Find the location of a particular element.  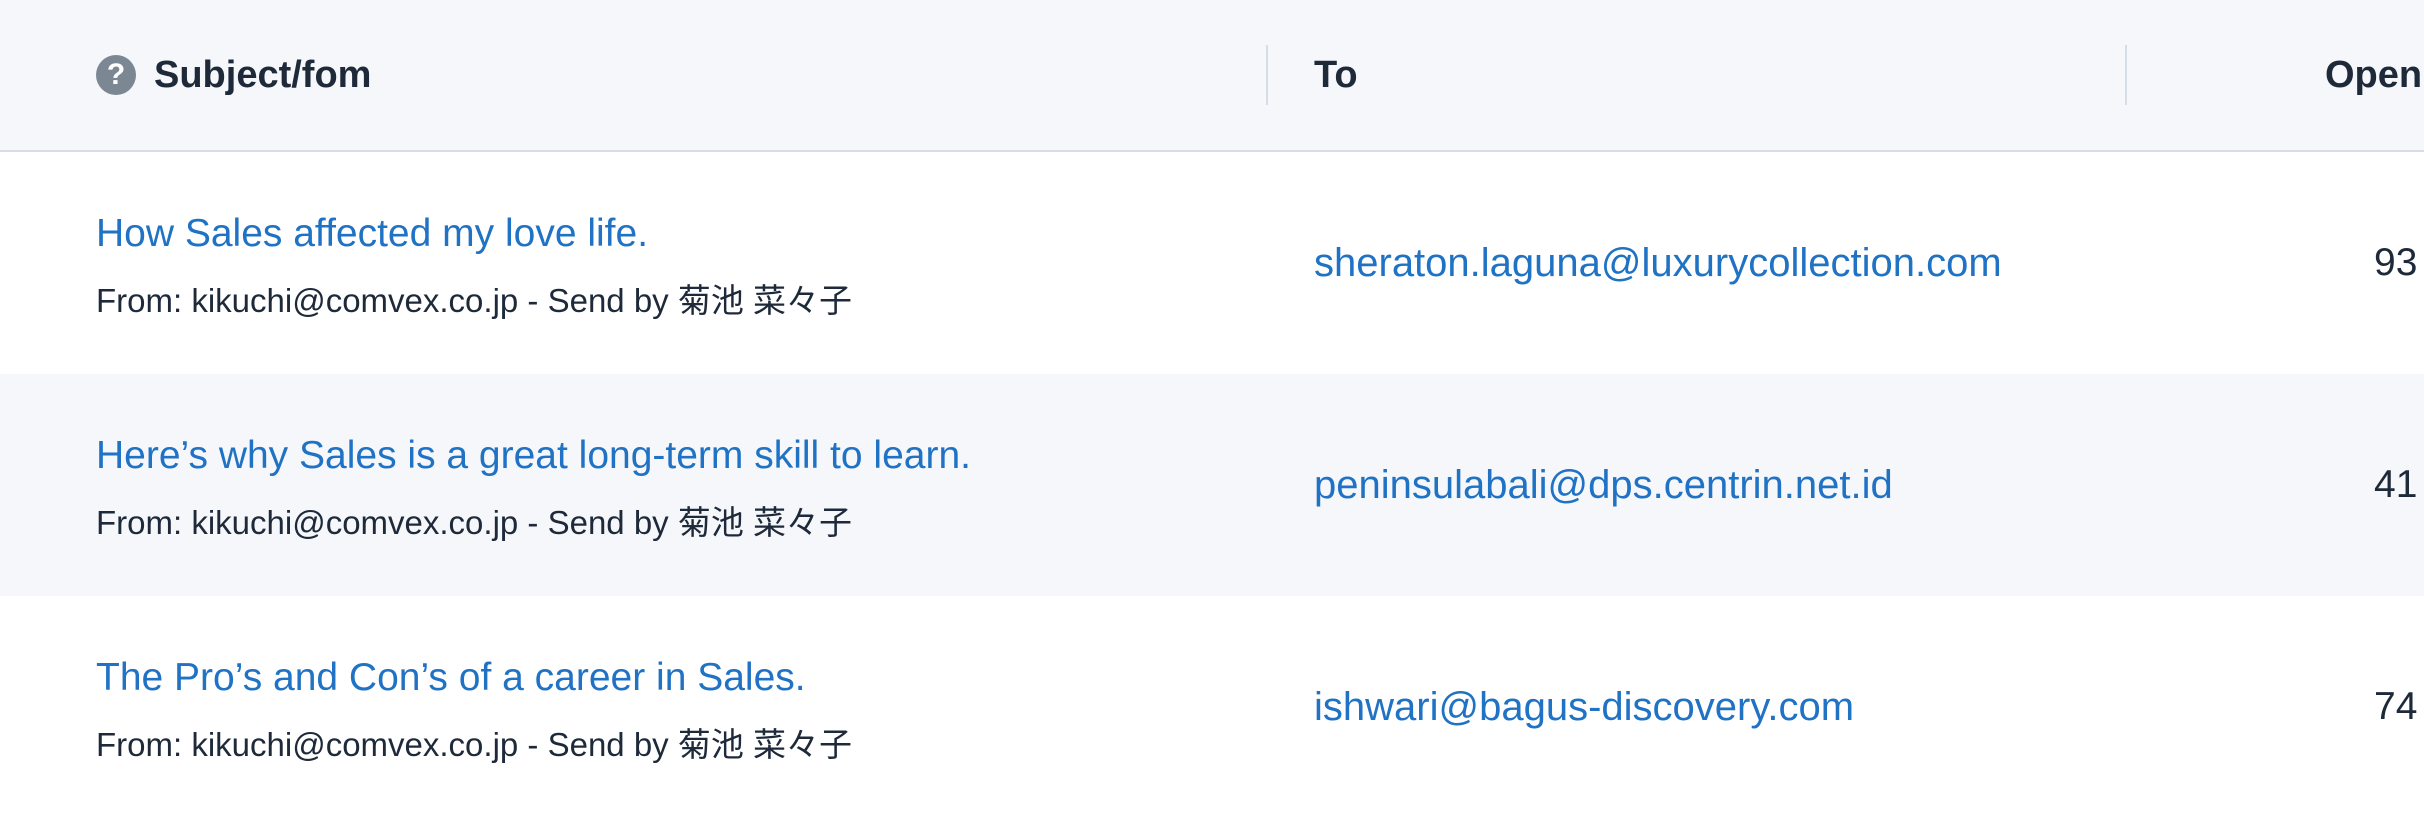

column-header-subject-label: Subject/fom is located at coordinates (263, 74).